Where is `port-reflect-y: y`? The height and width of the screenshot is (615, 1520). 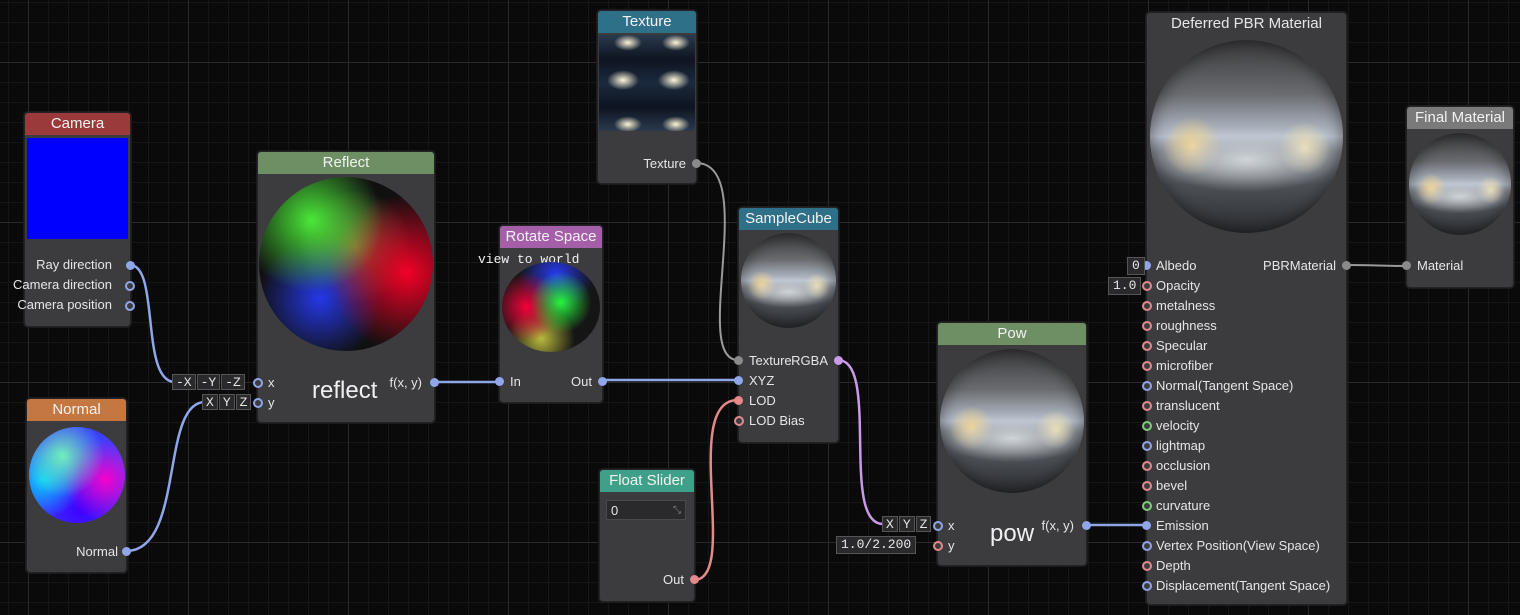
port-reflect-y: y is located at coordinates (271, 403).